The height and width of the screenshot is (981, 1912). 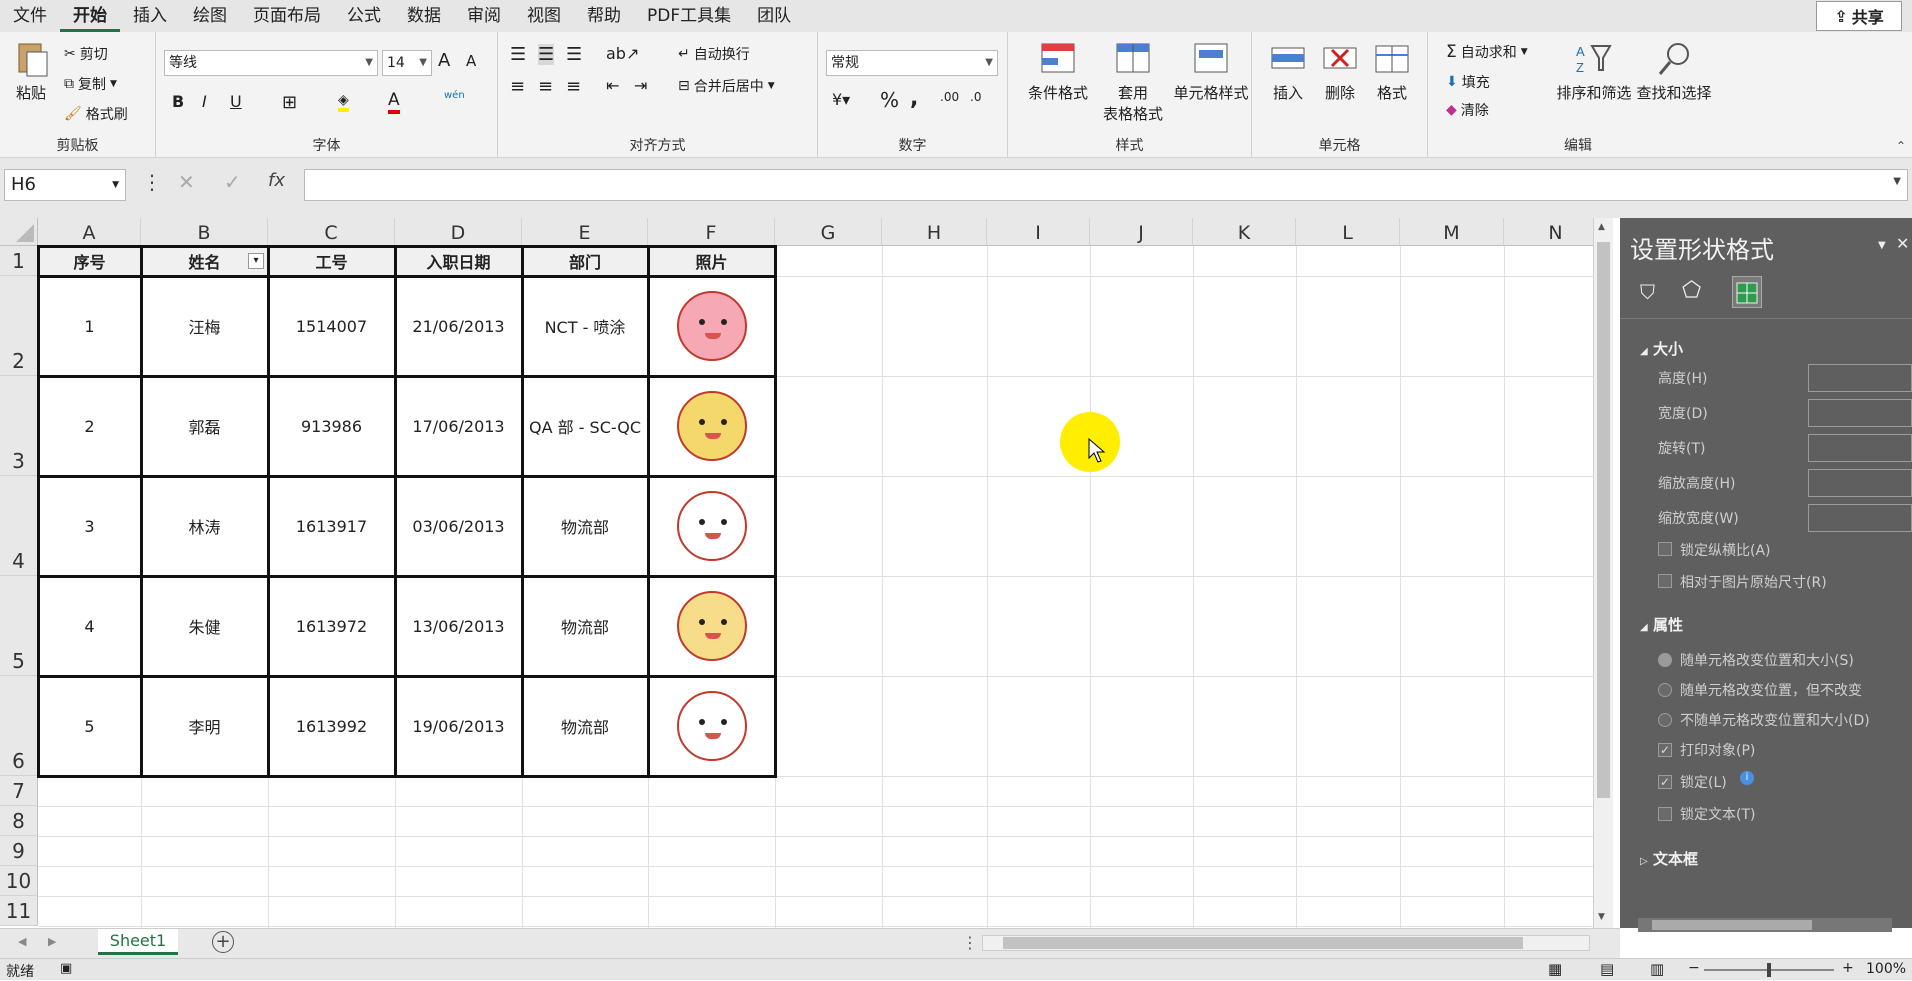 What do you see at coordinates (1747, 778) in the screenshot?
I see `info-icon: i` at bounding box center [1747, 778].